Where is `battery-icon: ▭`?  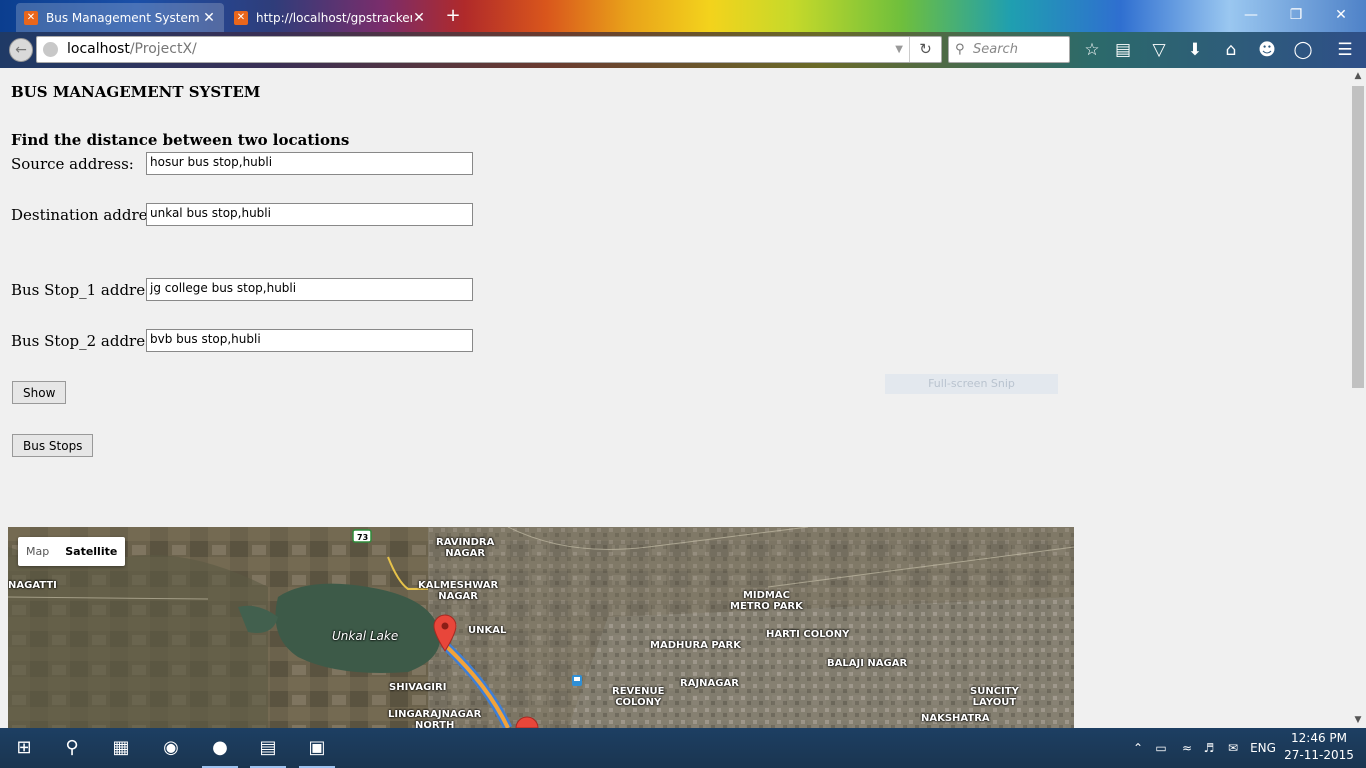 battery-icon: ▭ is located at coordinates (1161, 748).